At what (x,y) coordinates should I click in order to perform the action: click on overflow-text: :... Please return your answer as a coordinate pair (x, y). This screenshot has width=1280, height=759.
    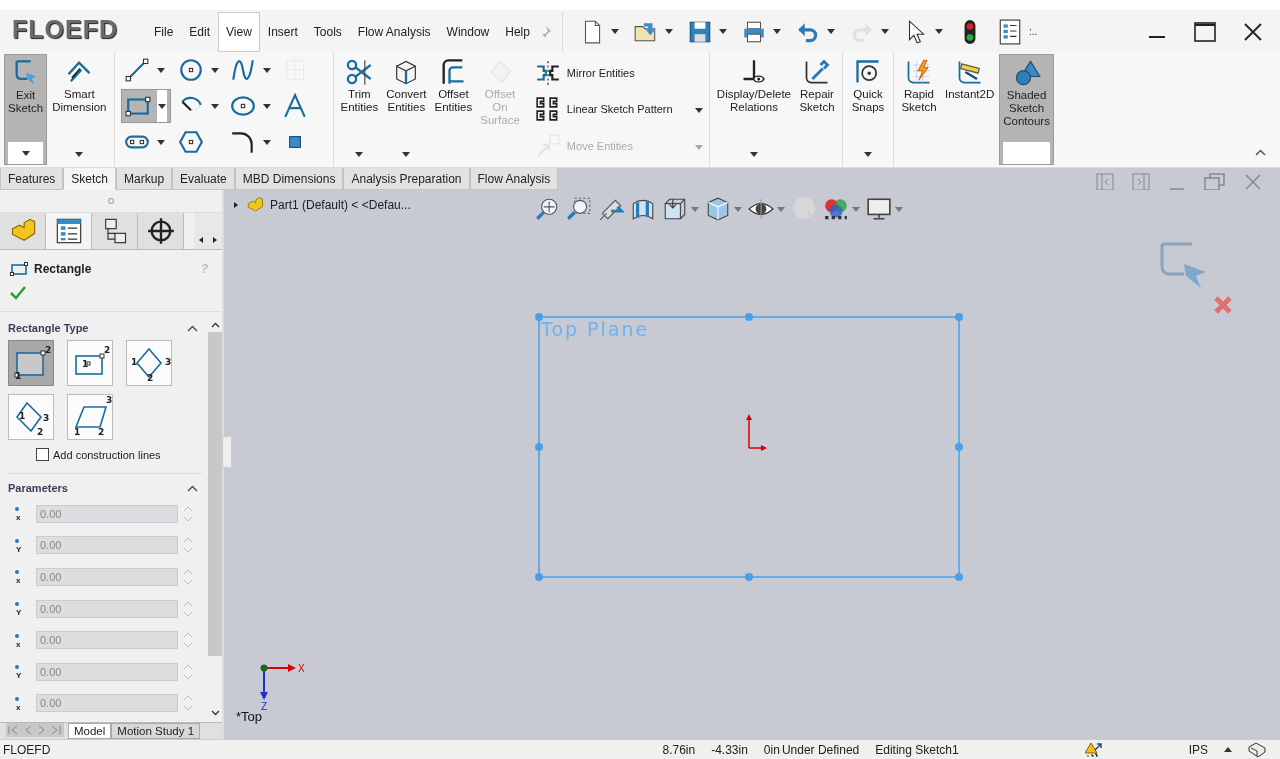
    Looking at the image, I should click on (1033, 31).